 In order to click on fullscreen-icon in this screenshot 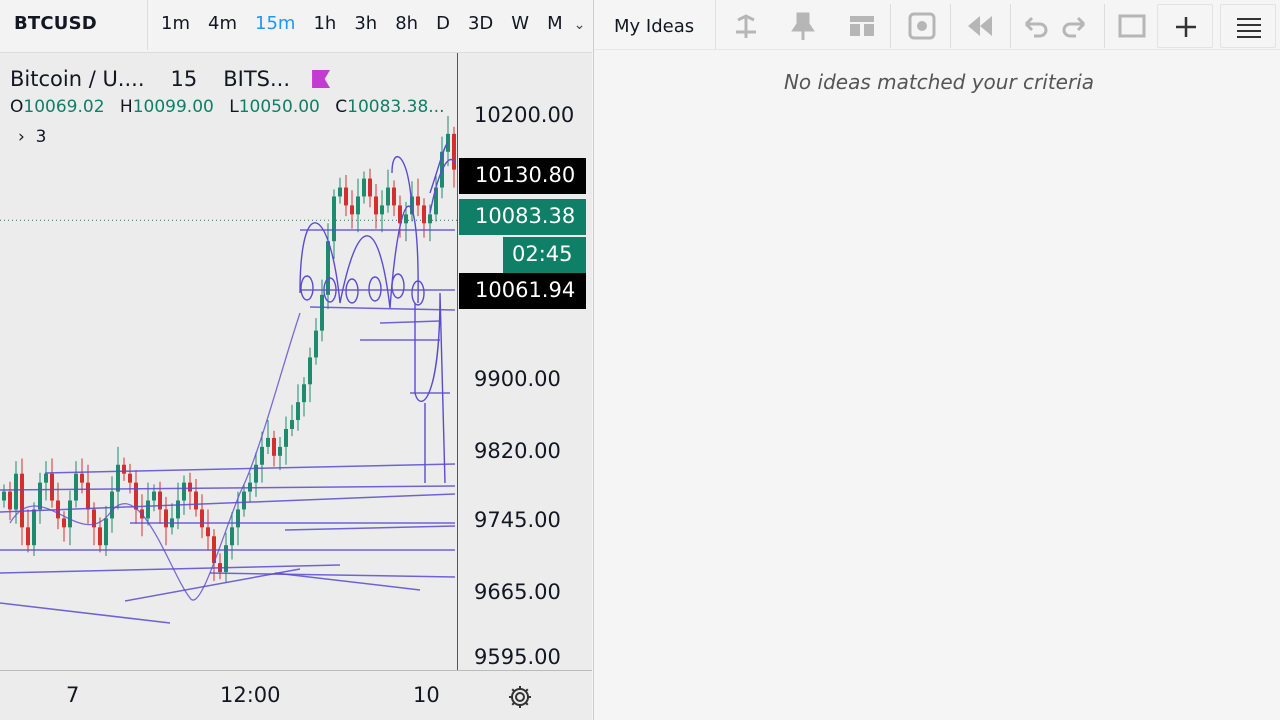, I will do `click(1132, 26)`.